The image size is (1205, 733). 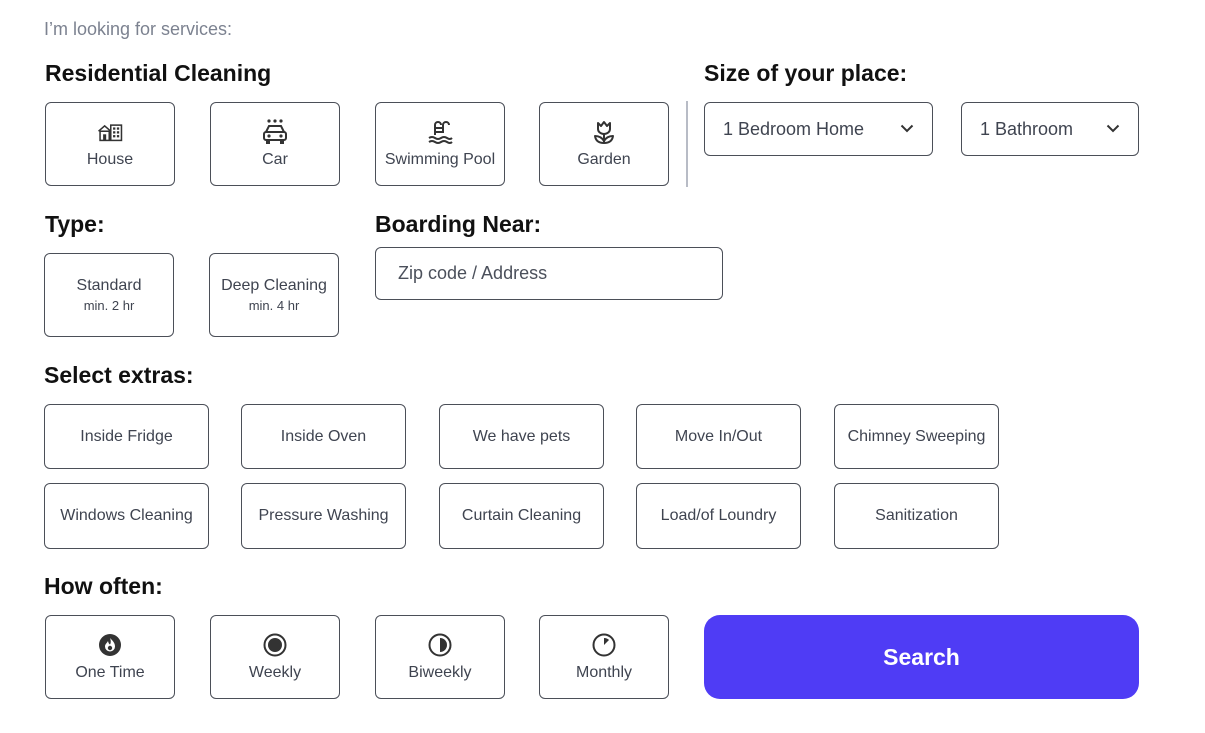 I want to click on service-option-car: Car, so click(x=275, y=144).